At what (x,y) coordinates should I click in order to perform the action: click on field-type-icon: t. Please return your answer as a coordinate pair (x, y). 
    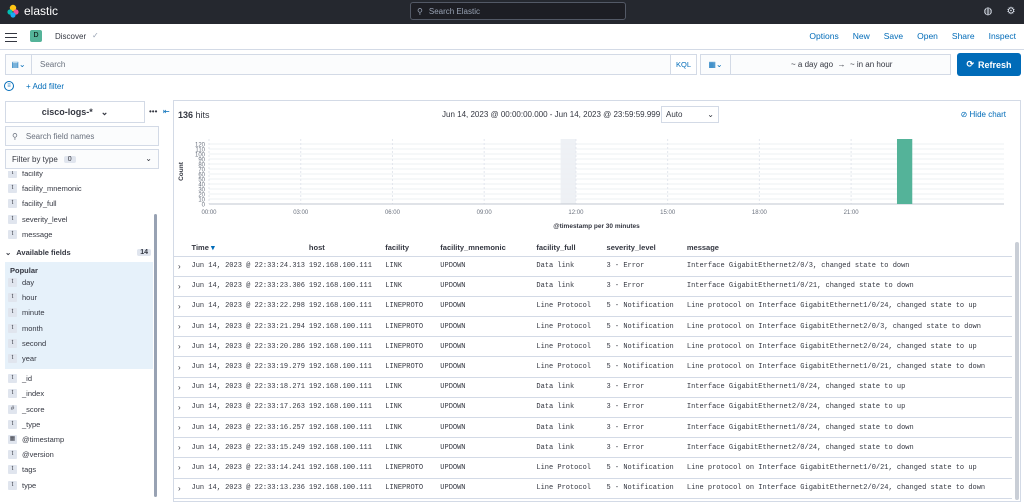
    Looking at the image, I should click on (12, 219).